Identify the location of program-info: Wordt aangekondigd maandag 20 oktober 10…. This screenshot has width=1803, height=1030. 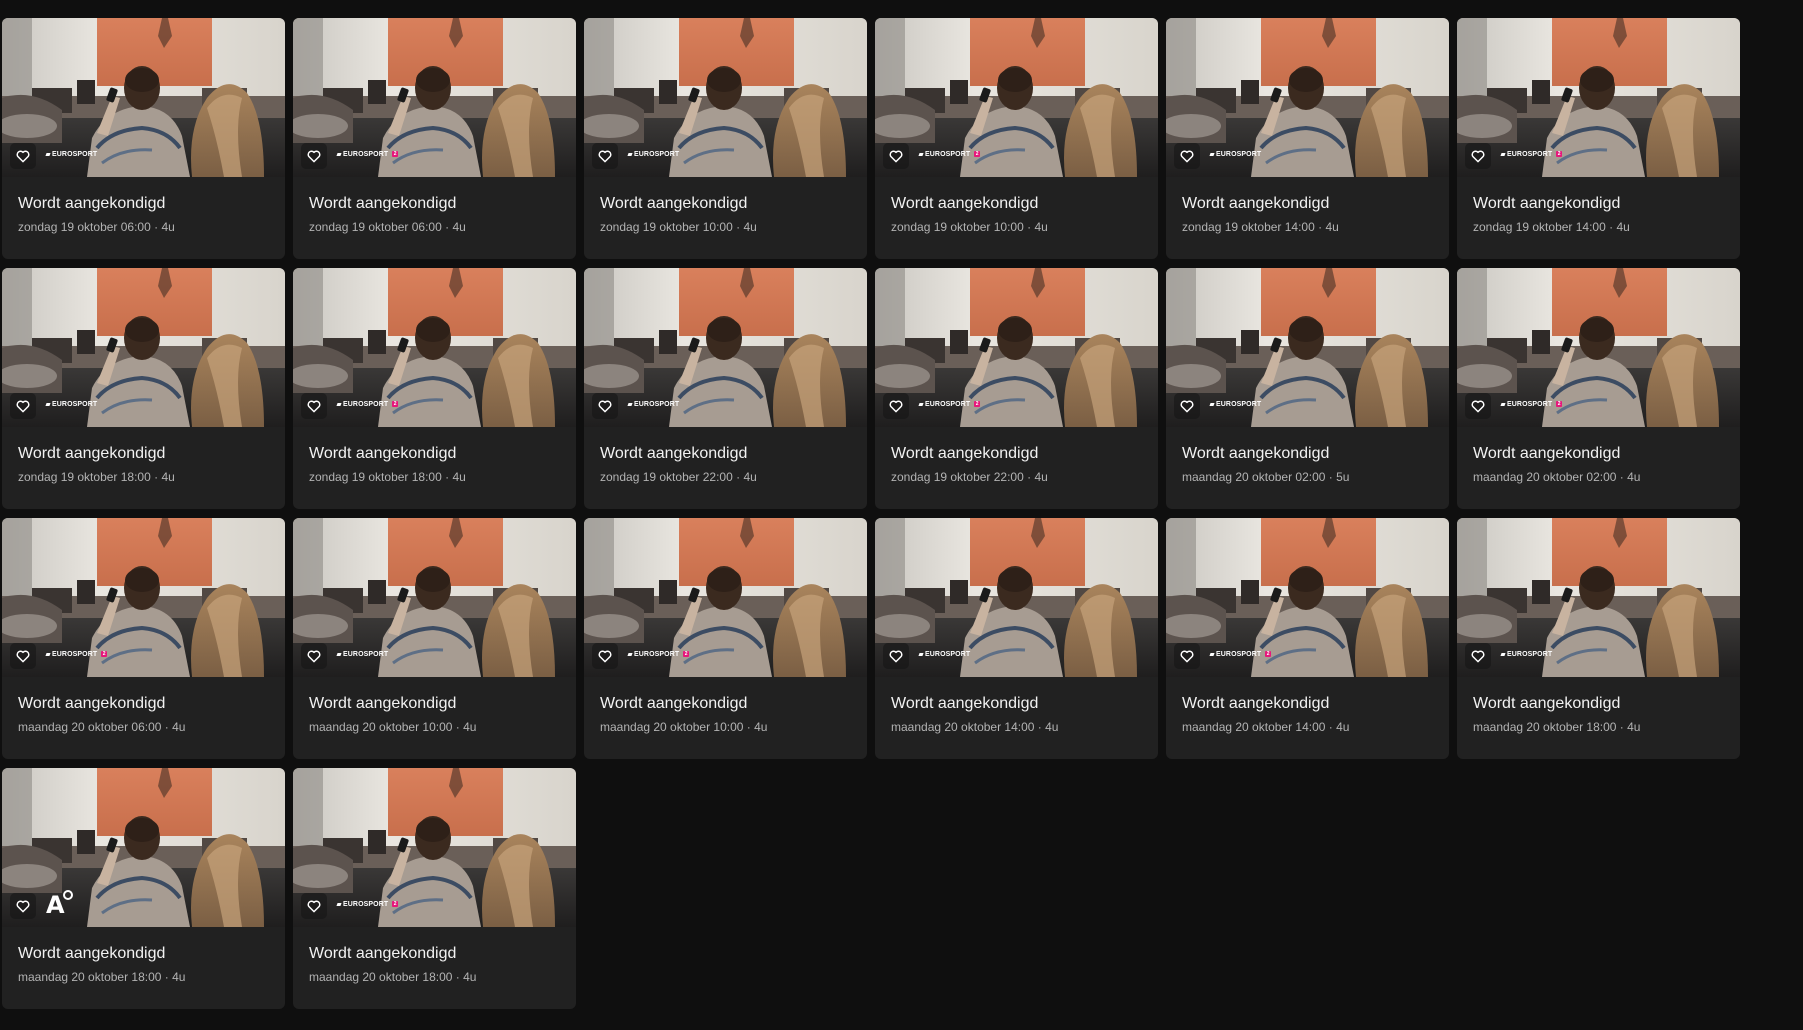
(725, 705).